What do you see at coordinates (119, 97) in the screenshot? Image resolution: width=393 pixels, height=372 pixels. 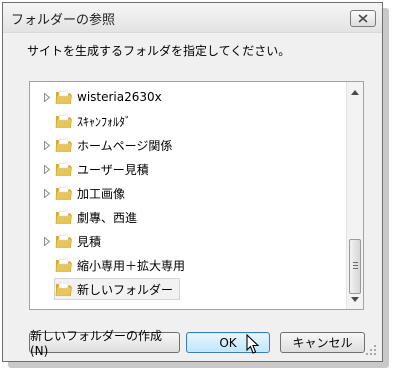 I see `tree-item-label: wisteria2630x` at bounding box center [119, 97].